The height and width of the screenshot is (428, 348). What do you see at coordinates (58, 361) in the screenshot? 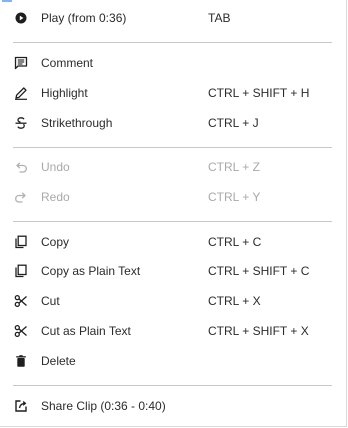
I see `menu-item-label: Delete` at bounding box center [58, 361].